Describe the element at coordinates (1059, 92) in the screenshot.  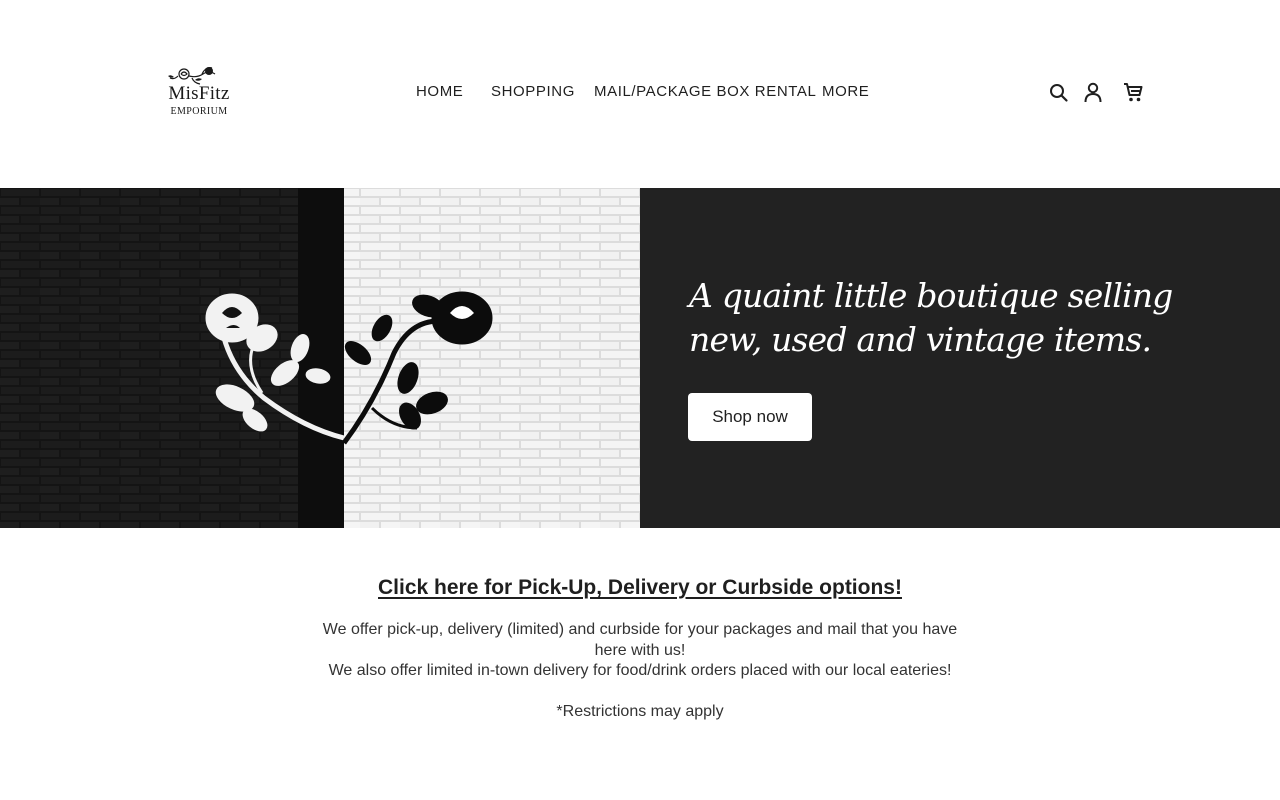
I see `search-icon` at that location.